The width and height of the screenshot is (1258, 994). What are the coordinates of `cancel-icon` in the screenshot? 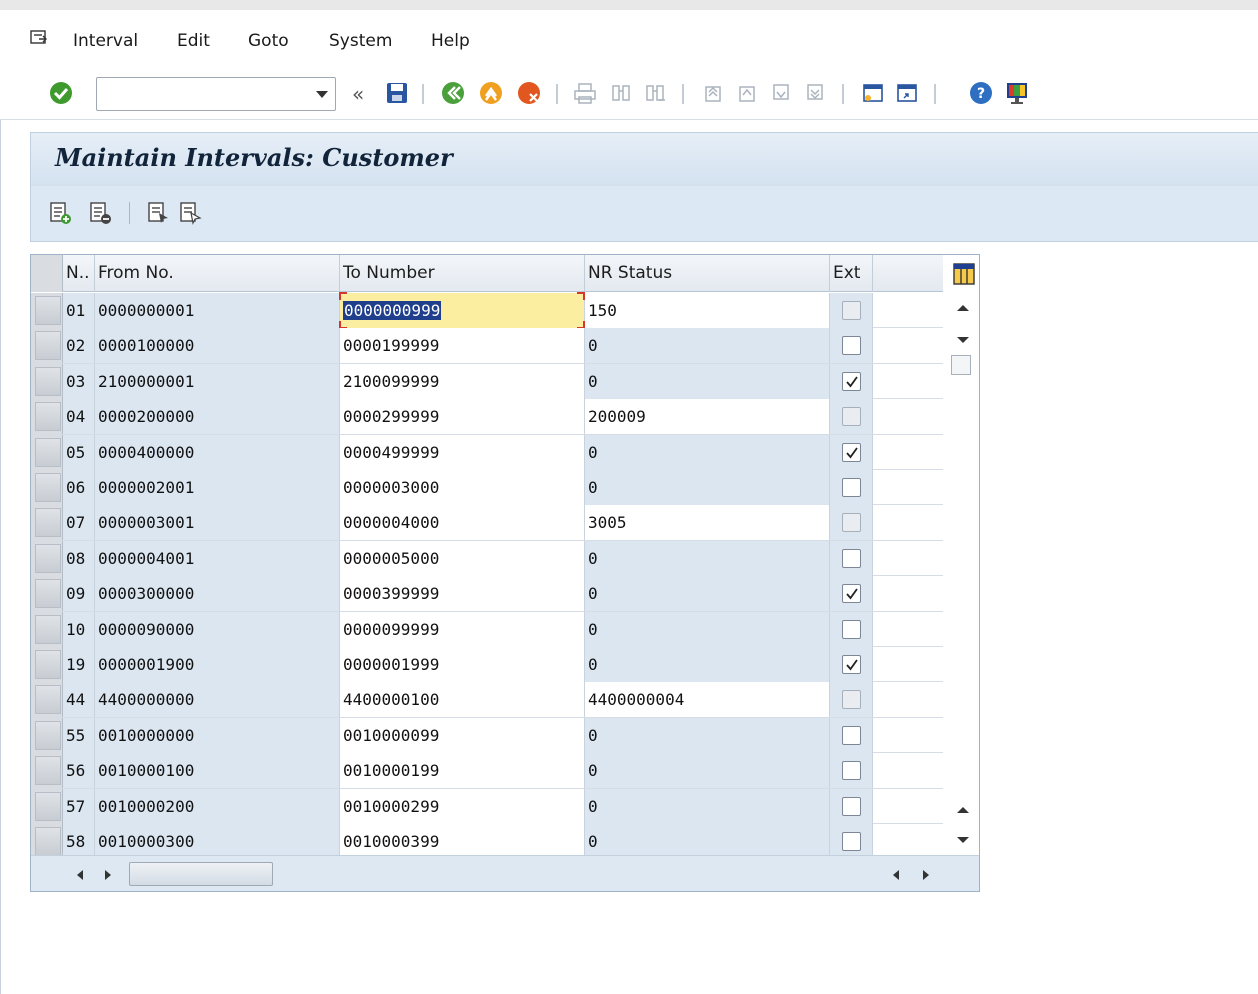 It's located at (529, 93).